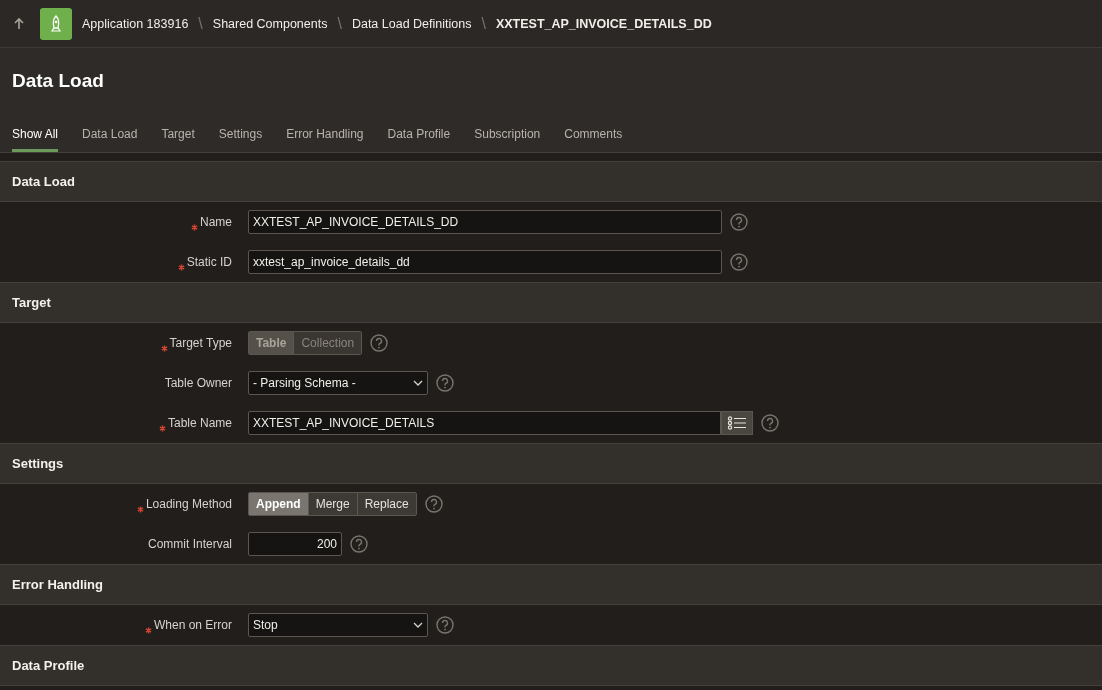 This screenshot has height=690, width=1102. I want to click on app-logo-icon, so click(56, 23).